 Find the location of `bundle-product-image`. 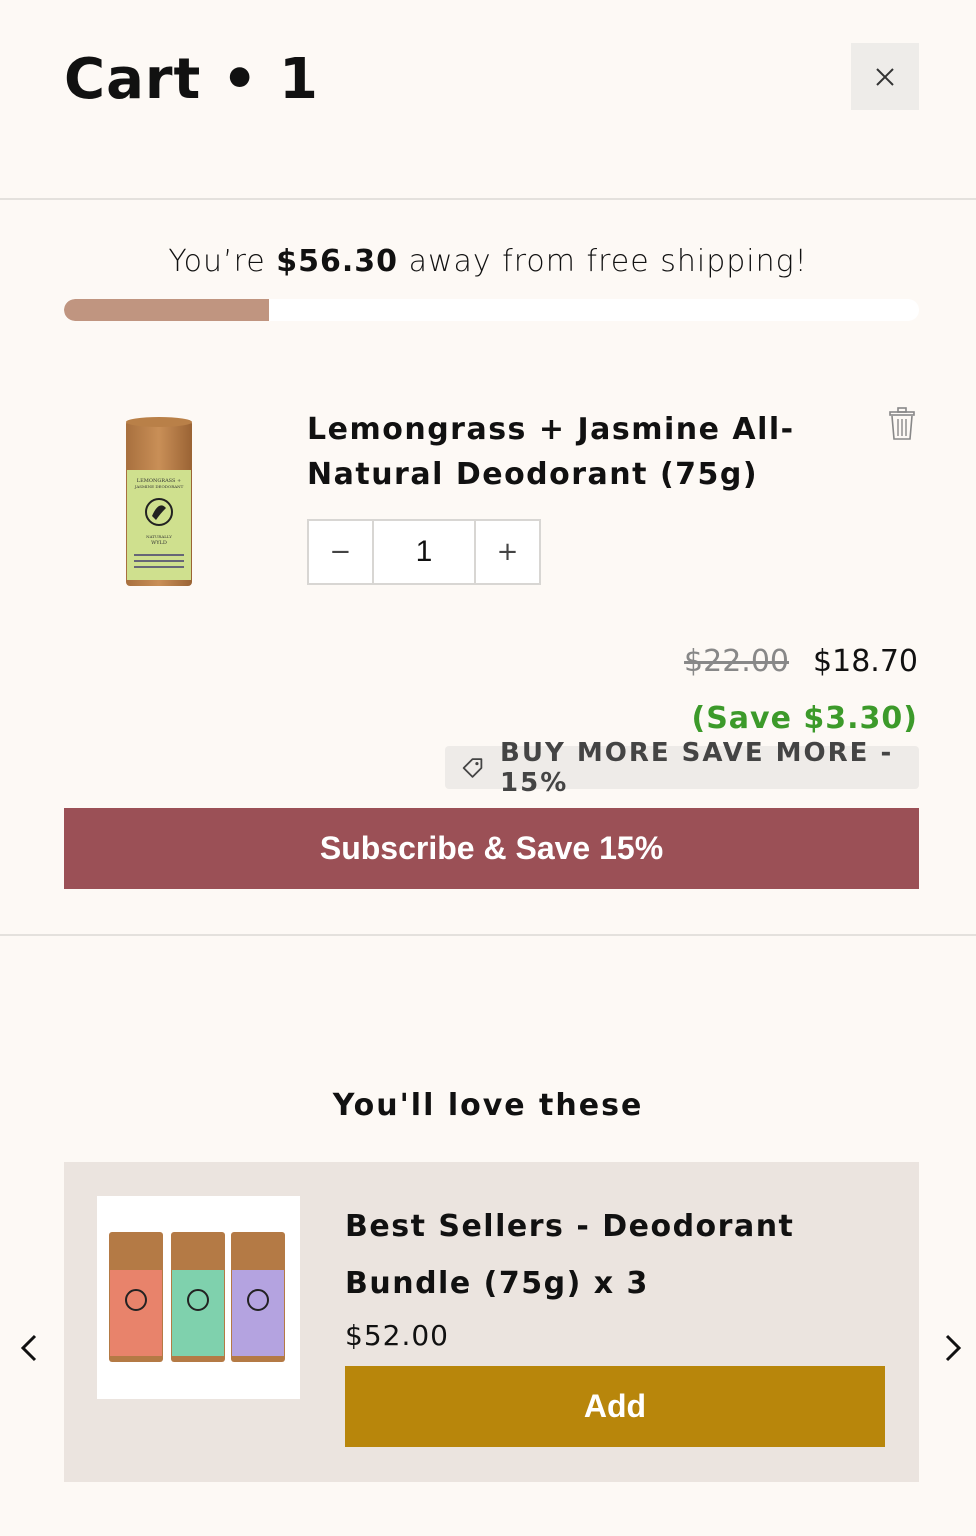

bundle-product-image is located at coordinates (198, 1297).